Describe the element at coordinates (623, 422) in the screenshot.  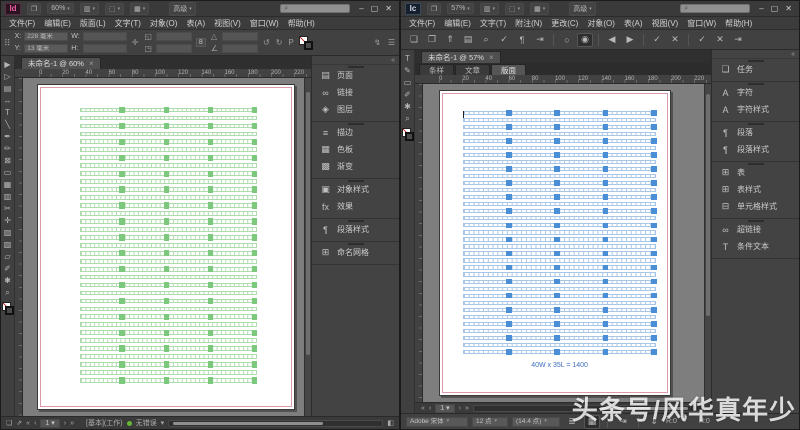
I see `insert-icon: ⇥` at that location.